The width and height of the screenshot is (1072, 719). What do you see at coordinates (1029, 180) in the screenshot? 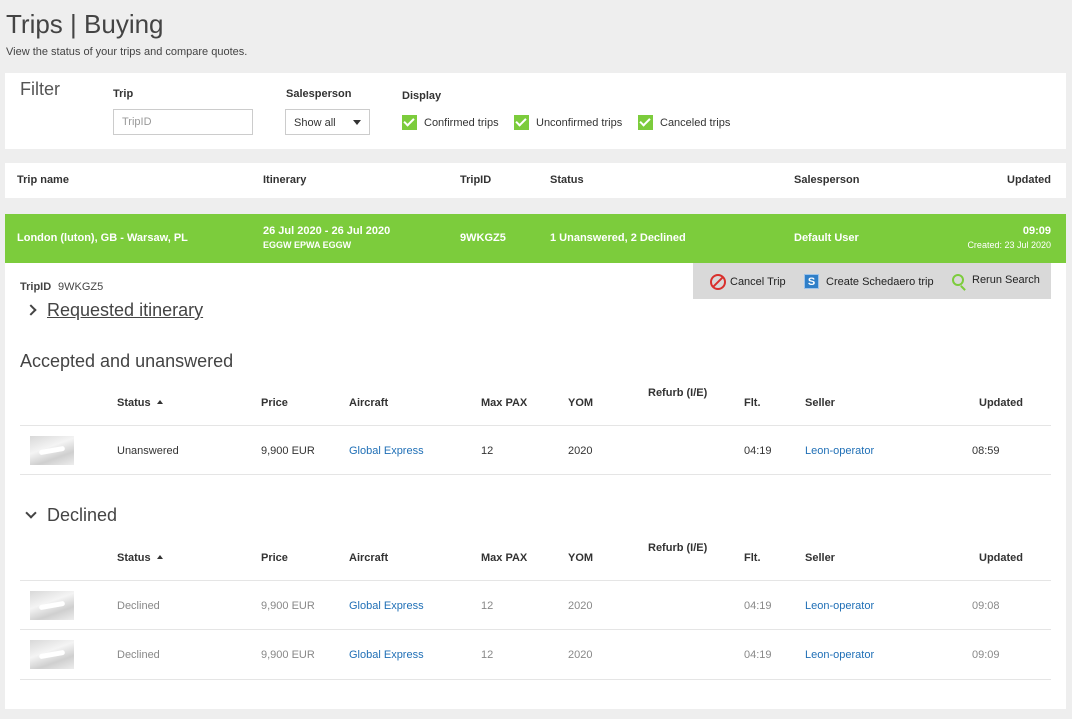
I see `column-header-updated: Updated` at bounding box center [1029, 180].